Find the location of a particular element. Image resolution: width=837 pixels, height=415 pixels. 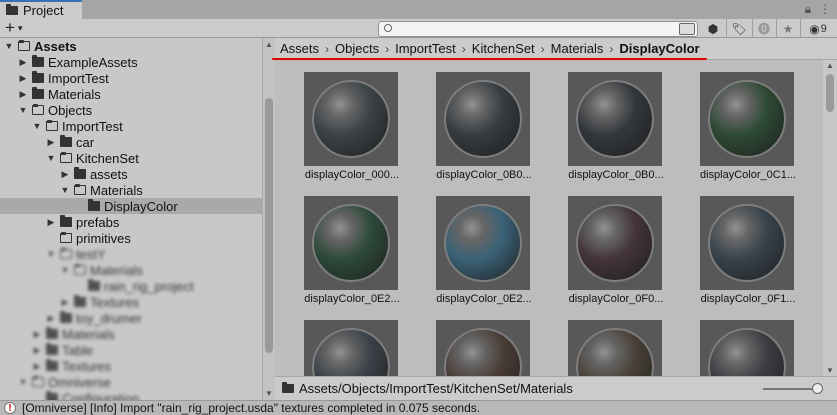

filter-by-label-icon: 🏷︎ is located at coordinates (739, 28).